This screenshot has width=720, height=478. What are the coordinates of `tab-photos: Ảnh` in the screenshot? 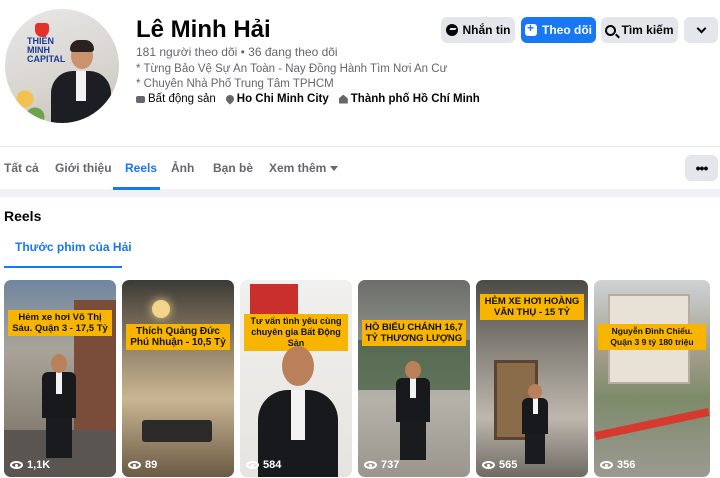 It's located at (182, 168).